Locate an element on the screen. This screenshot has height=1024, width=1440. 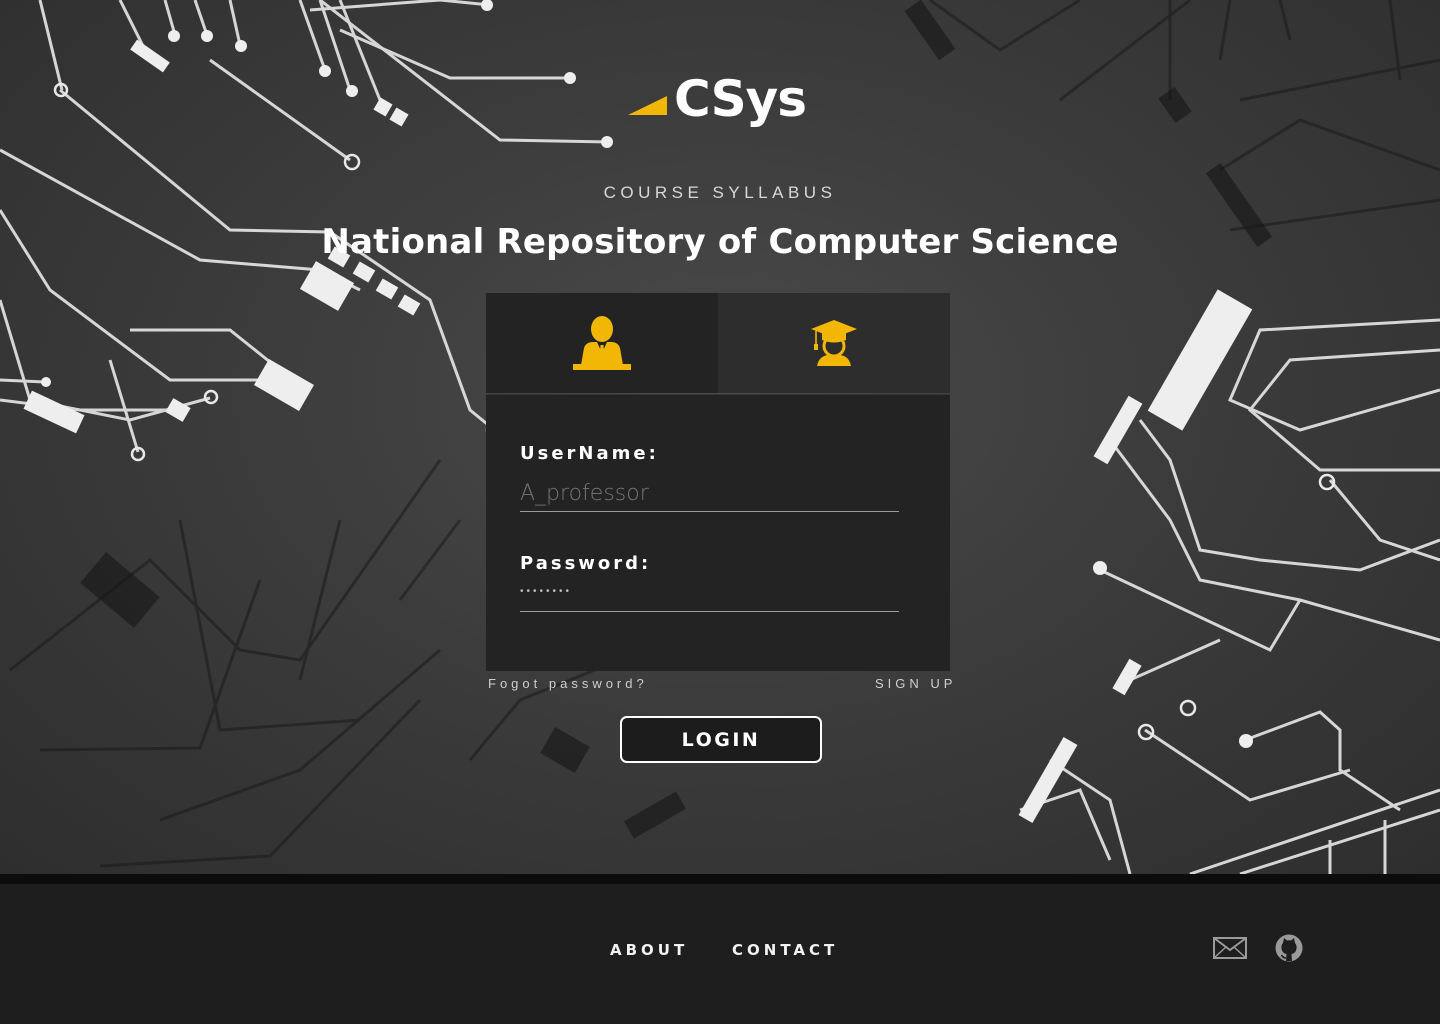
page-title: National Repository of Computer Science is located at coordinates (720, 242).